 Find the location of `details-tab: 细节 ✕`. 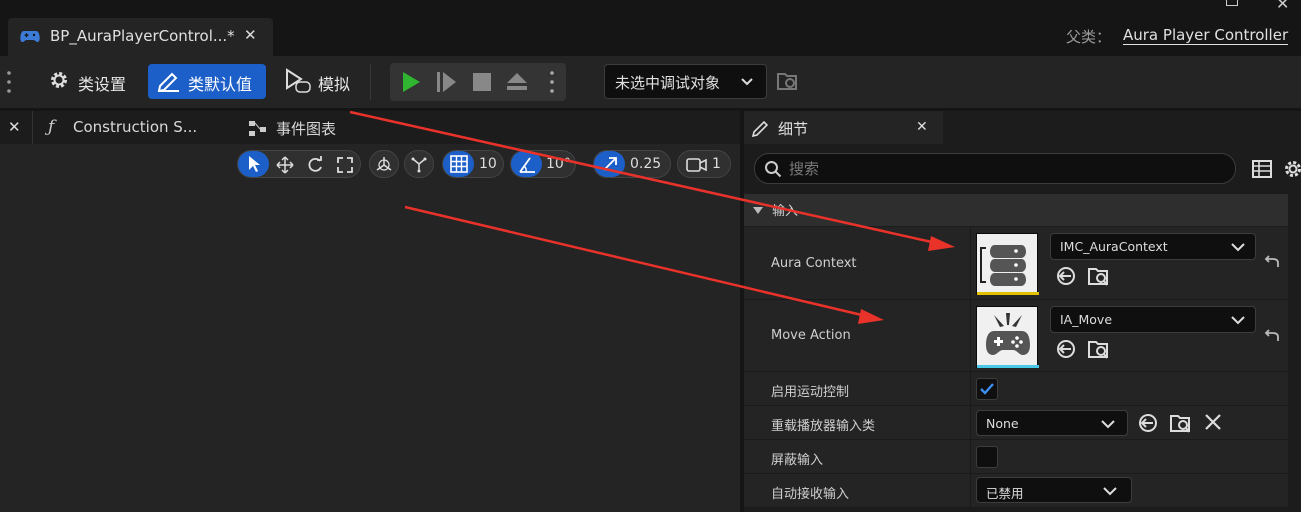

details-tab: 细节 ✕ is located at coordinates (843, 127).